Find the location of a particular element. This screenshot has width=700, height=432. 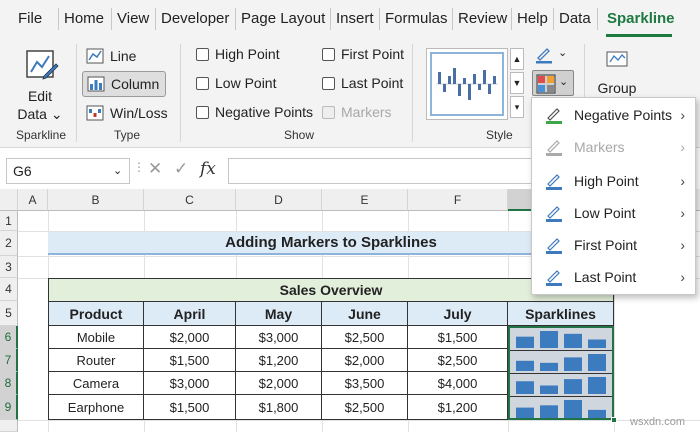

menu-developer: Developer is located at coordinates (195, 18).